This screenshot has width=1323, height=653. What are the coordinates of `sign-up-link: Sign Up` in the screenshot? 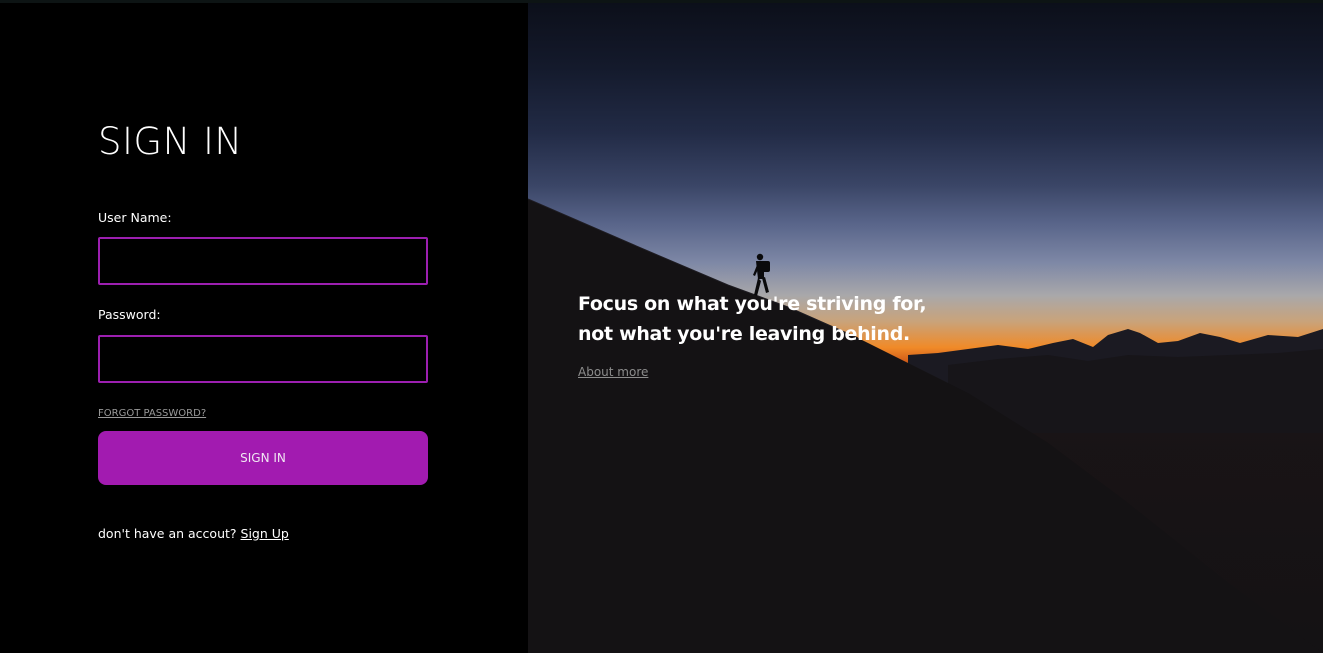 It's located at (265, 533).